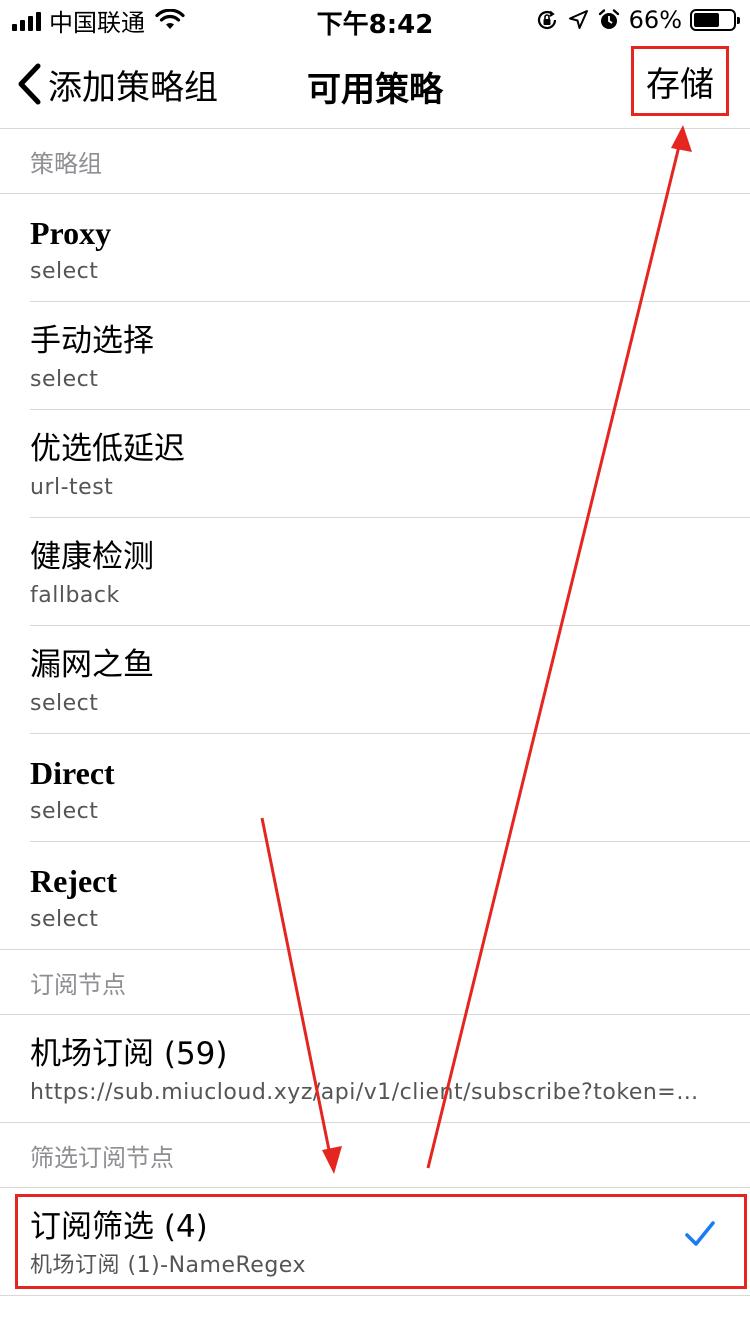 Image resolution: width=750 pixels, height=1334 pixels. Describe the element at coordinates (71, 233) in the screenshot. I see `row-title: Proxy` at that location.